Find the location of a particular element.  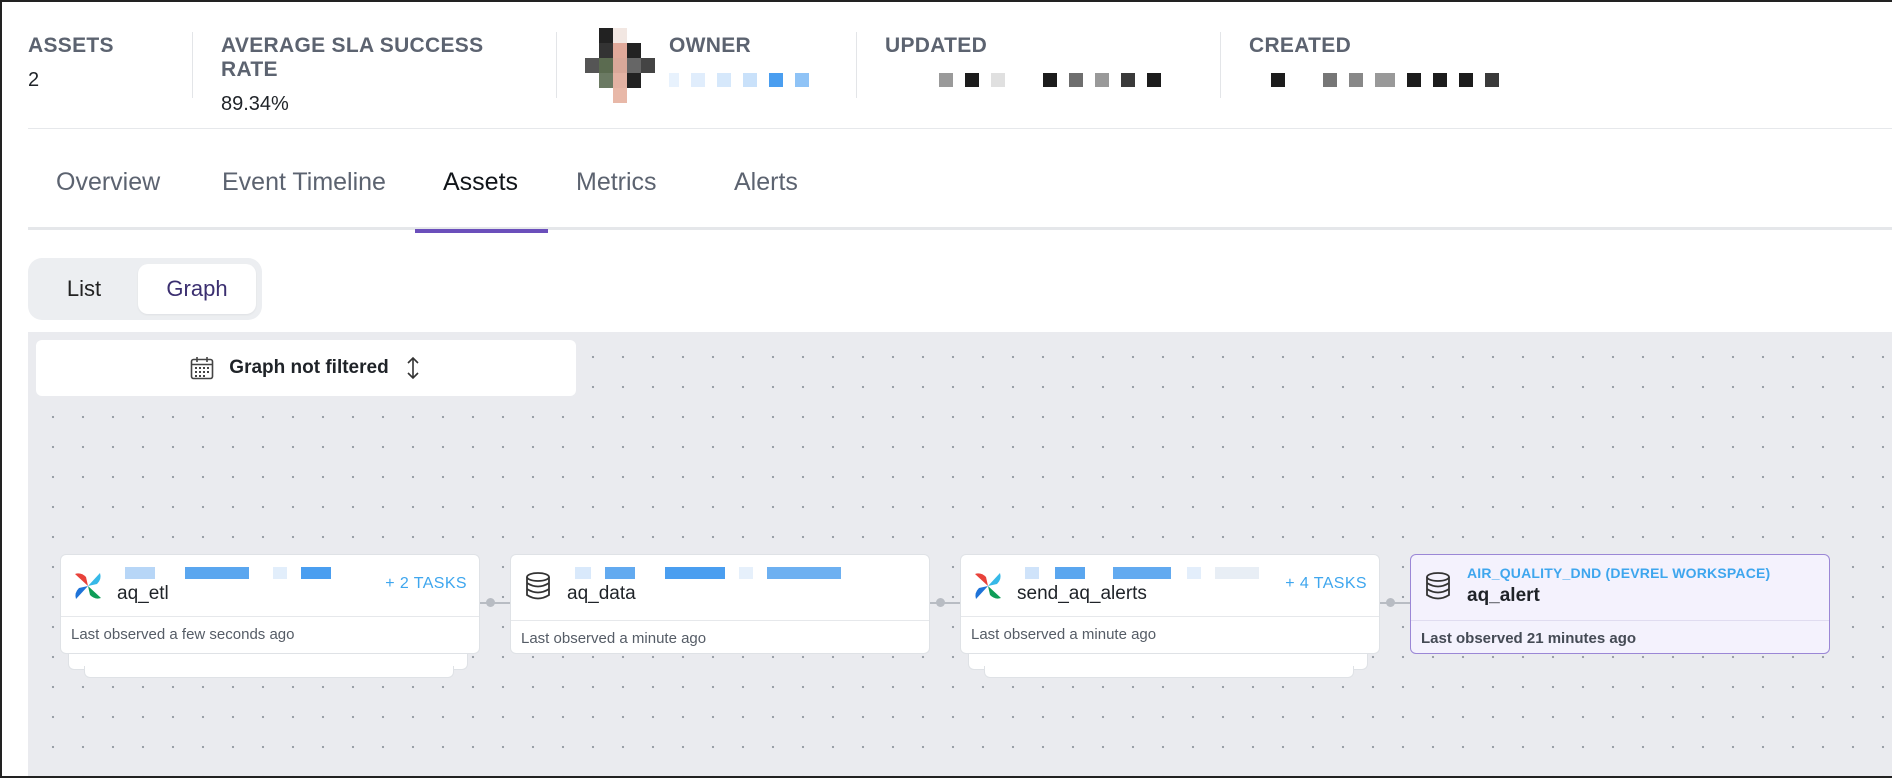

node-observed: Last observed 21 minutes ago is located at coordinates (1529, 638).